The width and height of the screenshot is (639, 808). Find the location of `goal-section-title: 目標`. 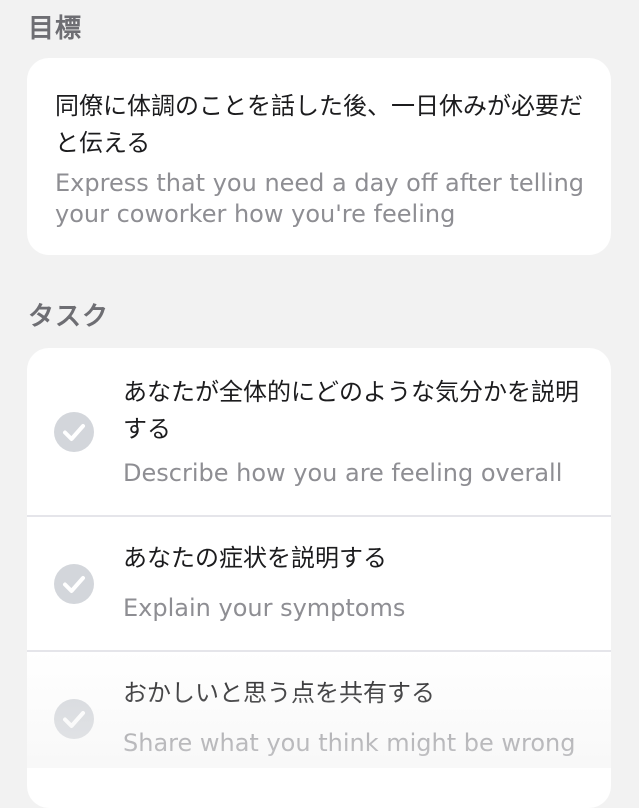

goal-section-title: 目標 is located at coordinates (55, 29).